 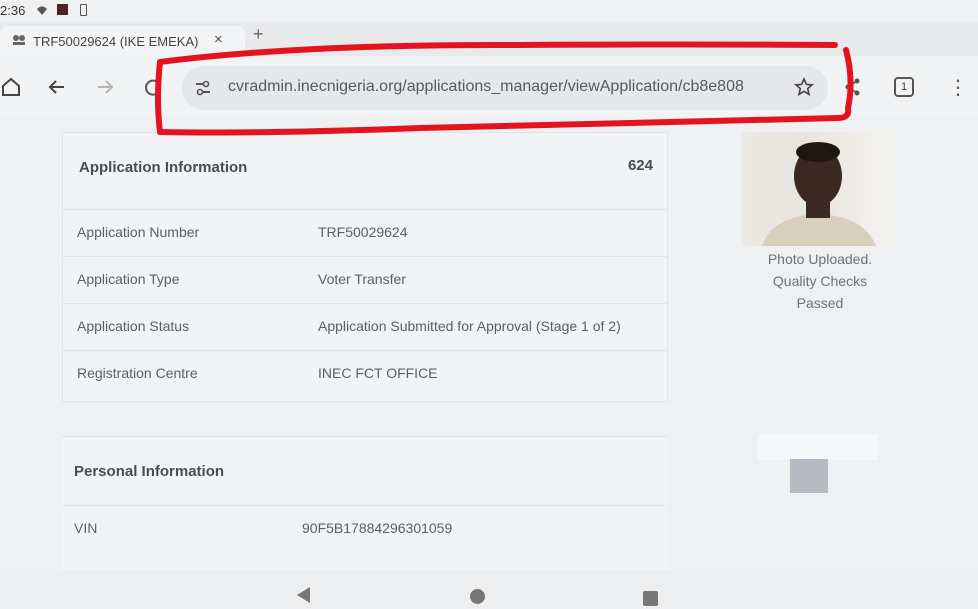 I want to click on more-menu-icon: ⋮, so click(x=958, y=88).